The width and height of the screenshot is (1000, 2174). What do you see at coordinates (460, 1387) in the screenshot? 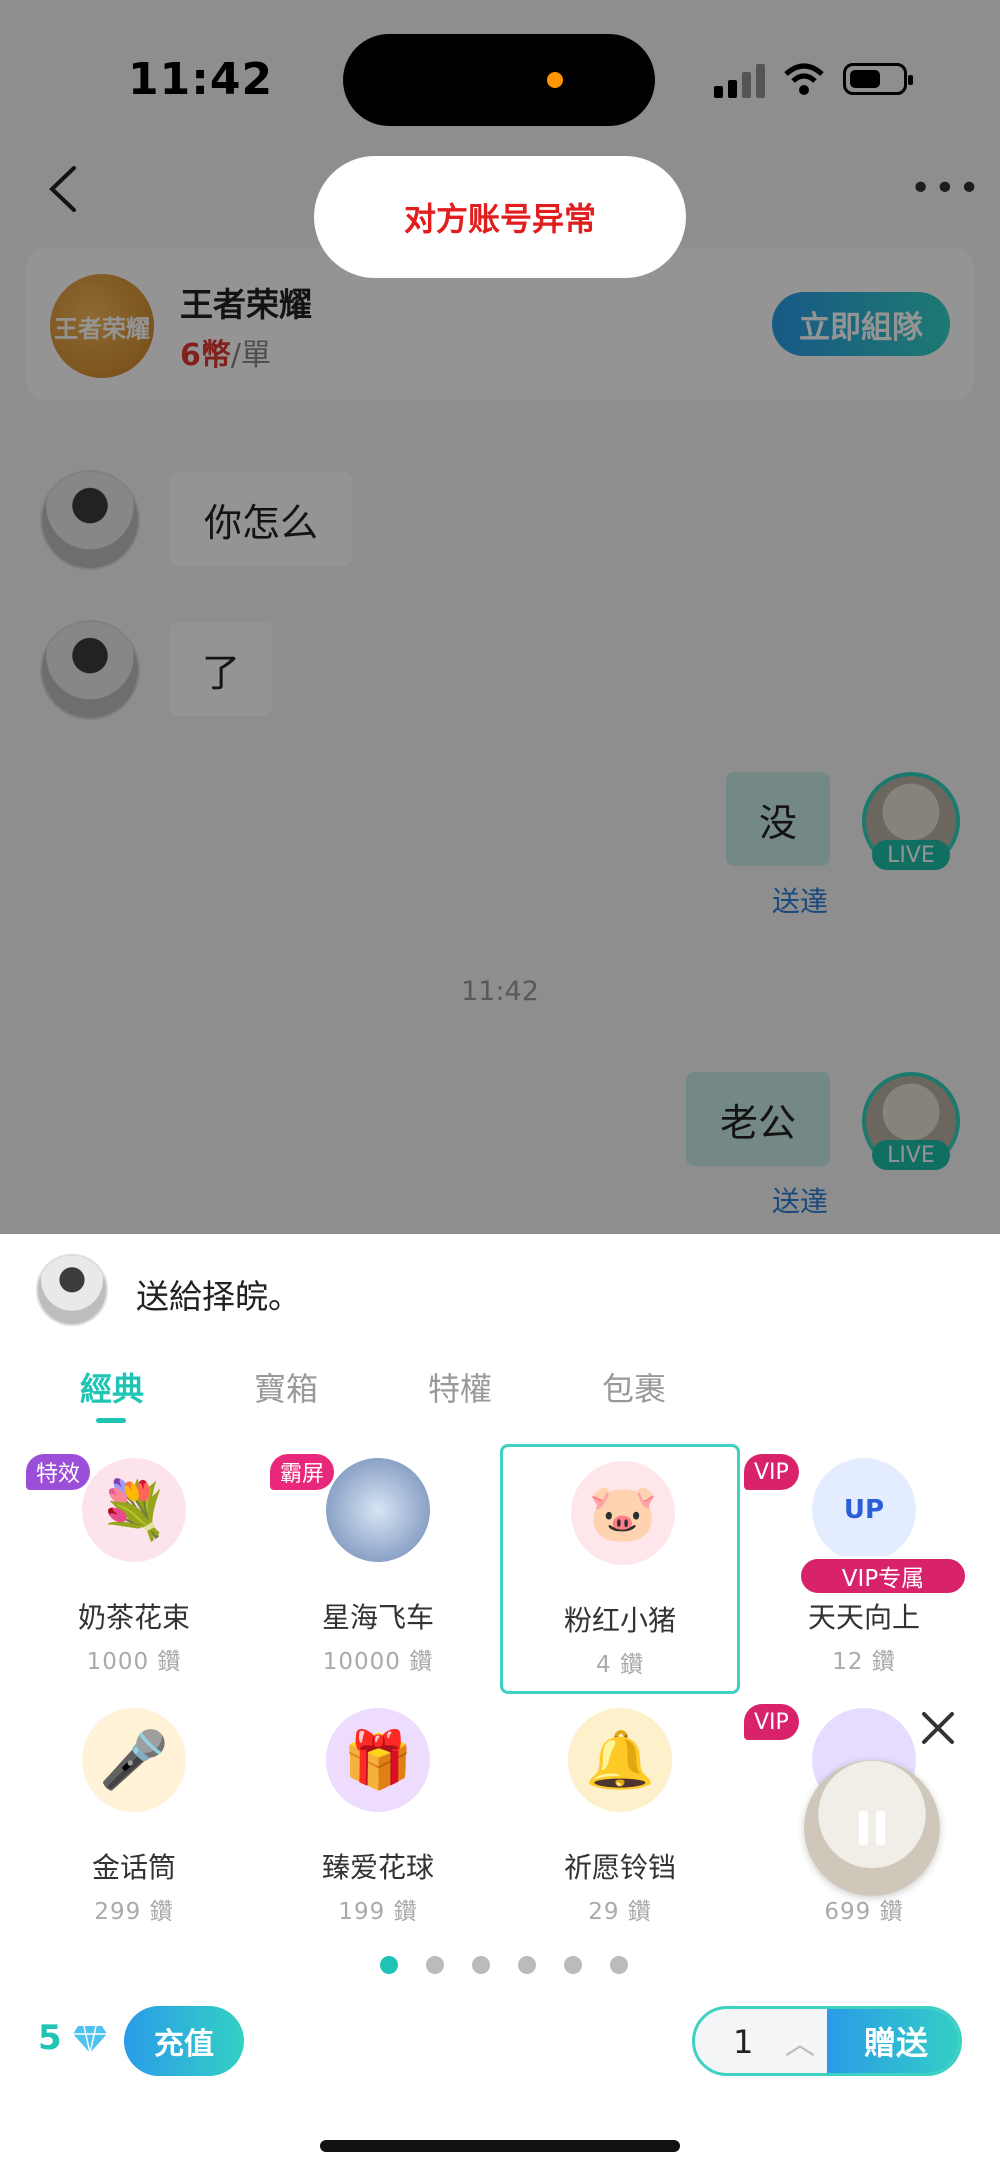
I see `tab-privilege: 特權` at bounding box center [460, 1387].